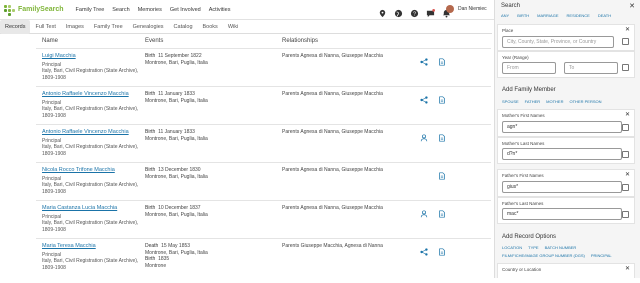 The image size is (640, 283). Describe the element at coordinates (562, 154) in the screenshot. I see `mother-last-input: d?n*` at that location.